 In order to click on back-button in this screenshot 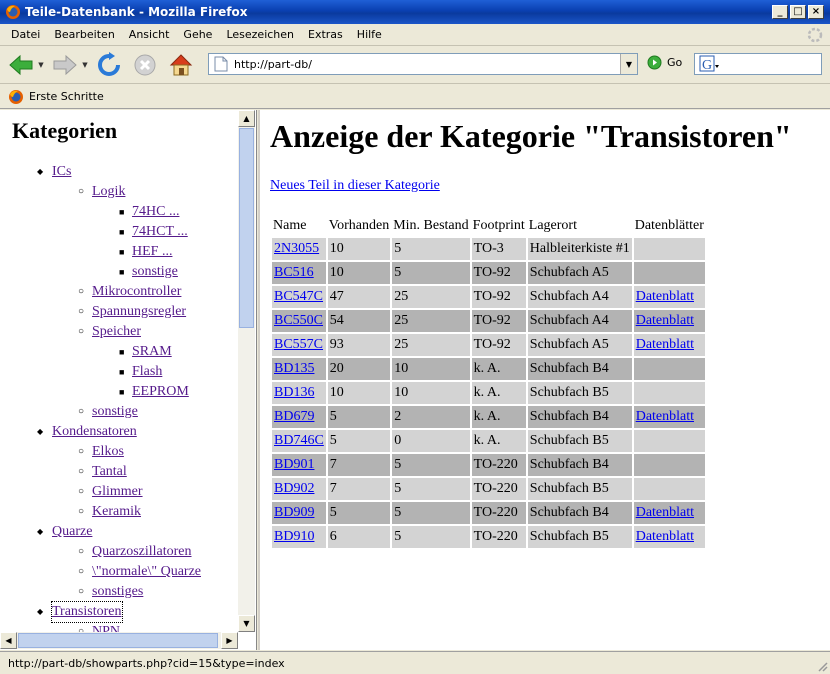, I will do `click(21, 65)`.